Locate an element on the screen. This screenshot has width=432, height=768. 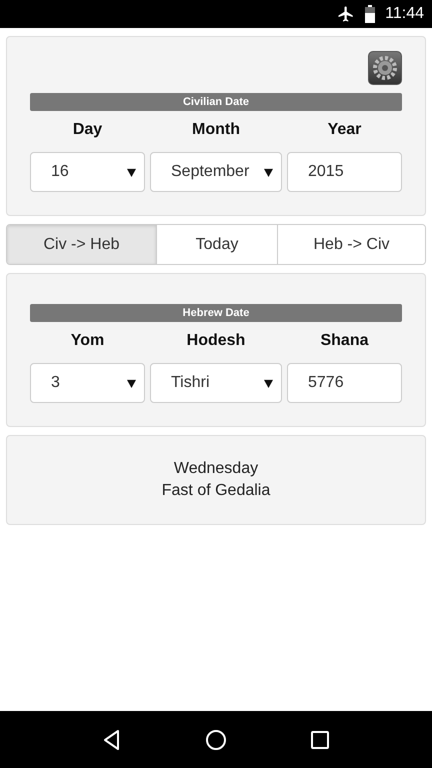
field-label: Shana is located at coordinates (344, 341).